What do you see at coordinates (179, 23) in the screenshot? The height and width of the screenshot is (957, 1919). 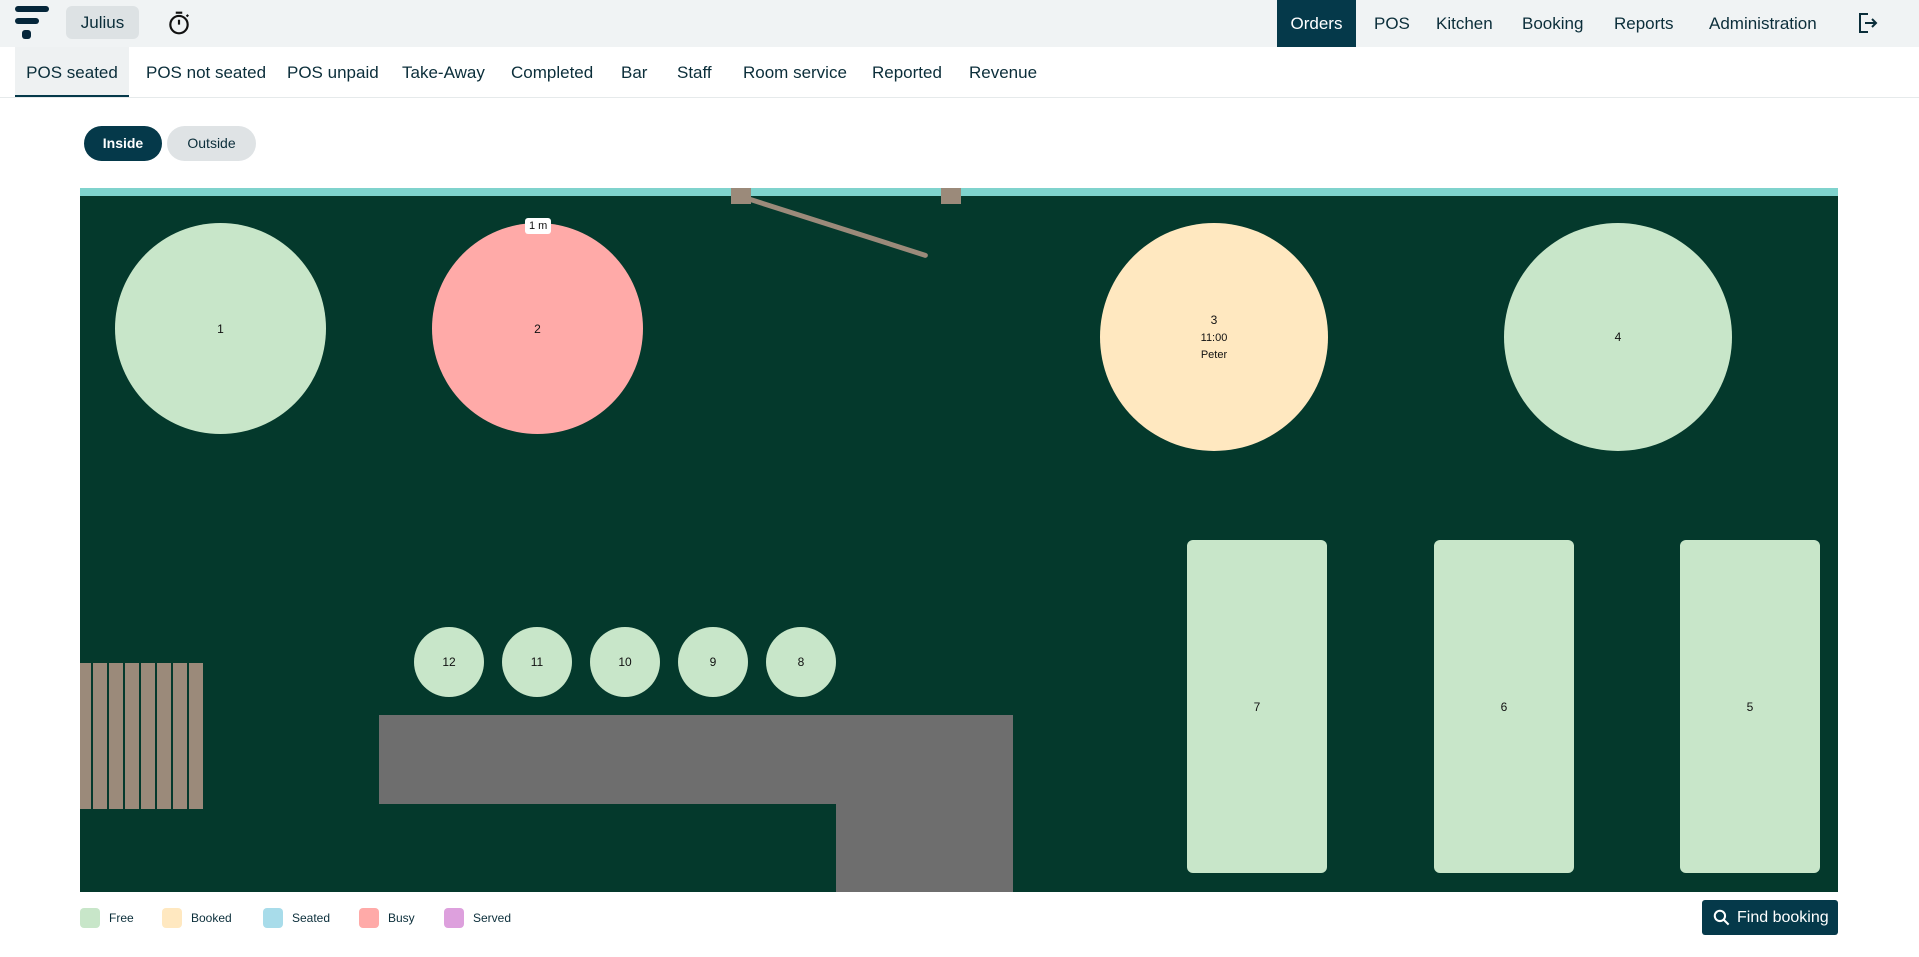 I see `stopwatch-icon` at bounding box center [179, 23].